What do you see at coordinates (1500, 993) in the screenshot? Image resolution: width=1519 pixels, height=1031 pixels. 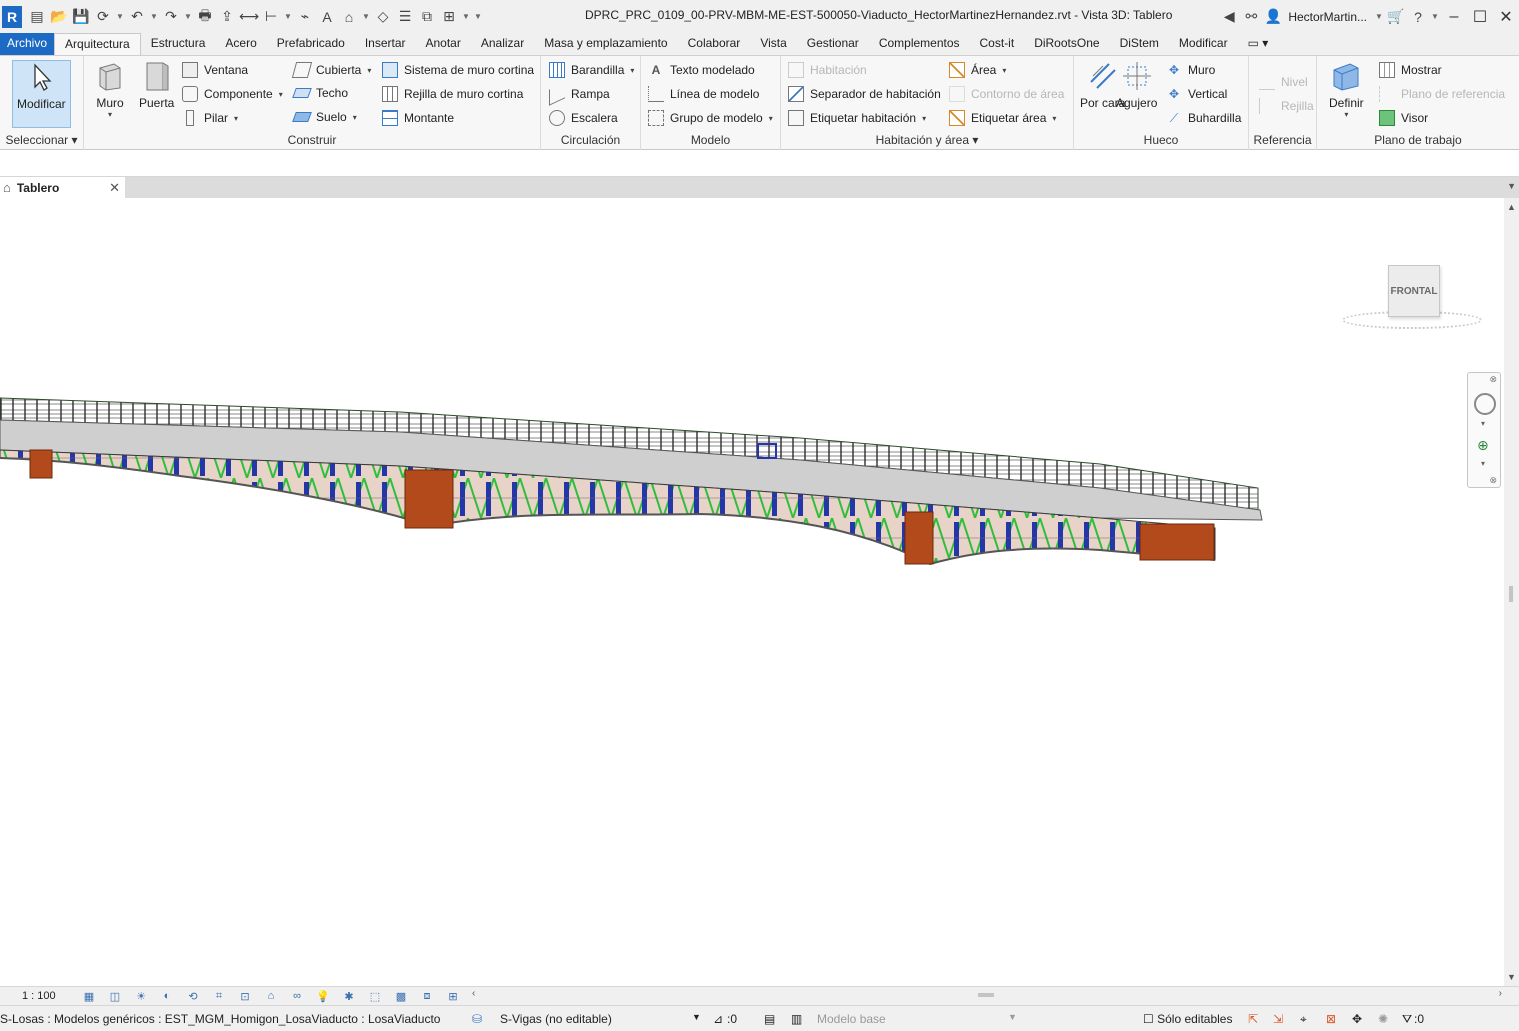 I see `scroll-right-icon: ›` at bounding box center [1500, 993].